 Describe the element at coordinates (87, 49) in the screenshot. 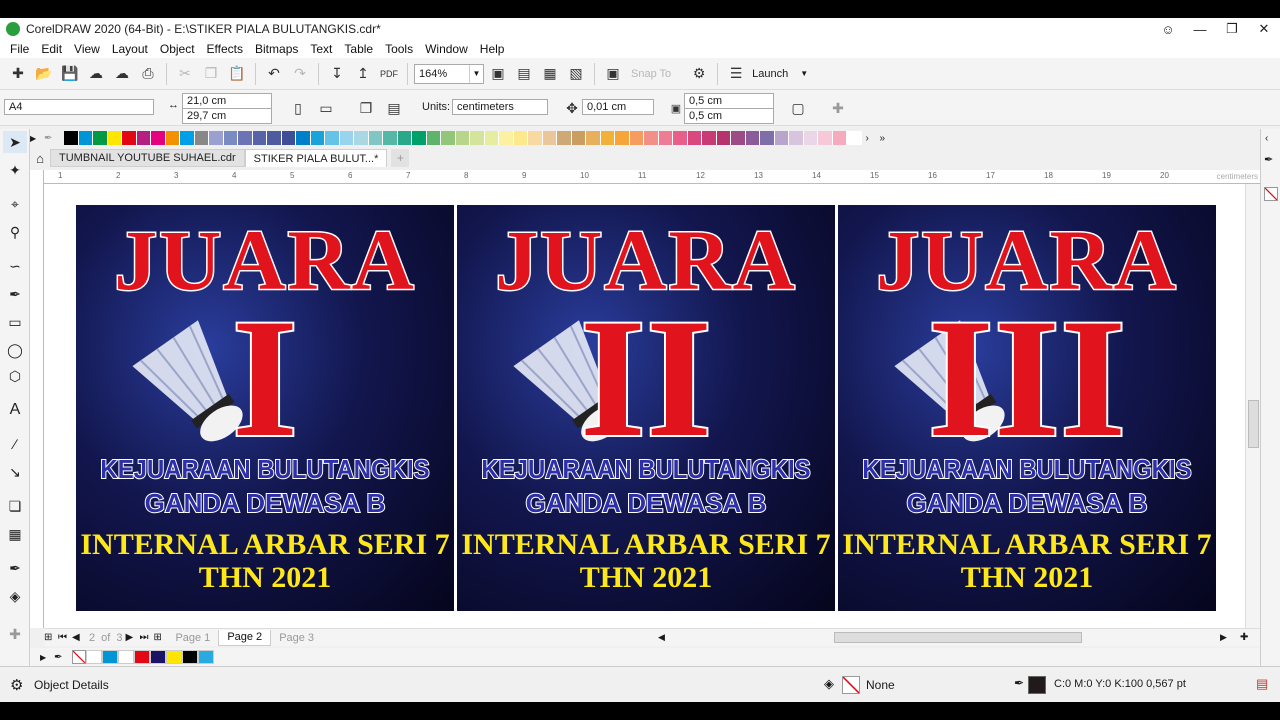

I see `menu-view: View` at that location.